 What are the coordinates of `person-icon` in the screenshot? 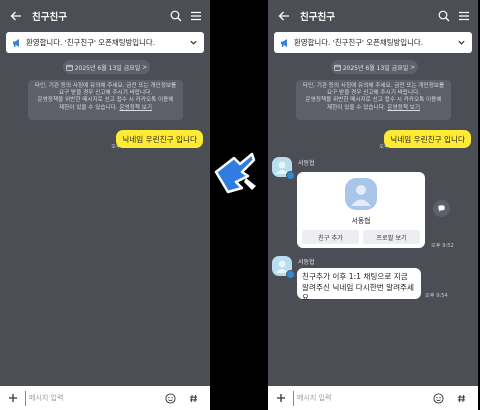 It's located at (361, 195).